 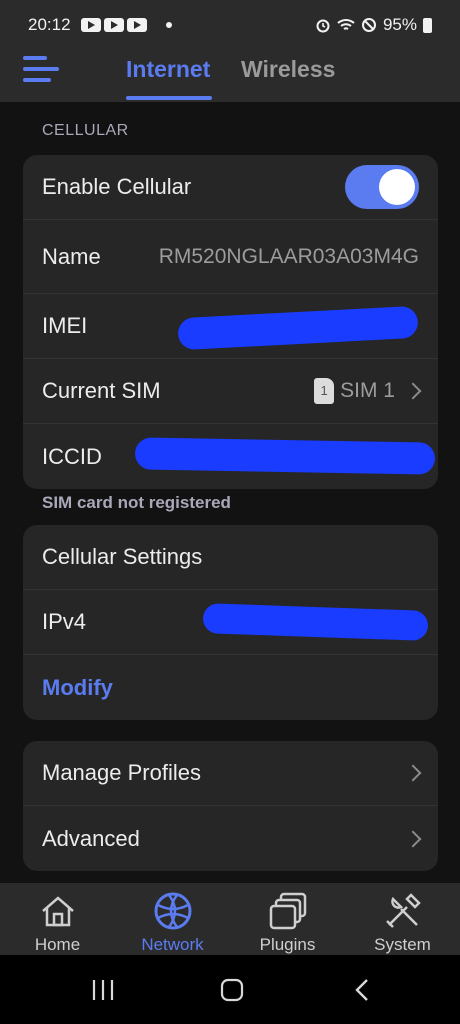 I want to click on name-value: RM520NGLAAR03A03M4G, so click(x=288, y=256).